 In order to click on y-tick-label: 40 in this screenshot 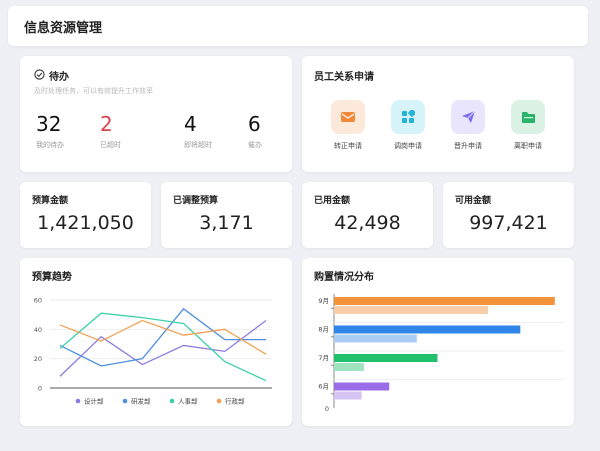, I will do `click(38, 330)`.